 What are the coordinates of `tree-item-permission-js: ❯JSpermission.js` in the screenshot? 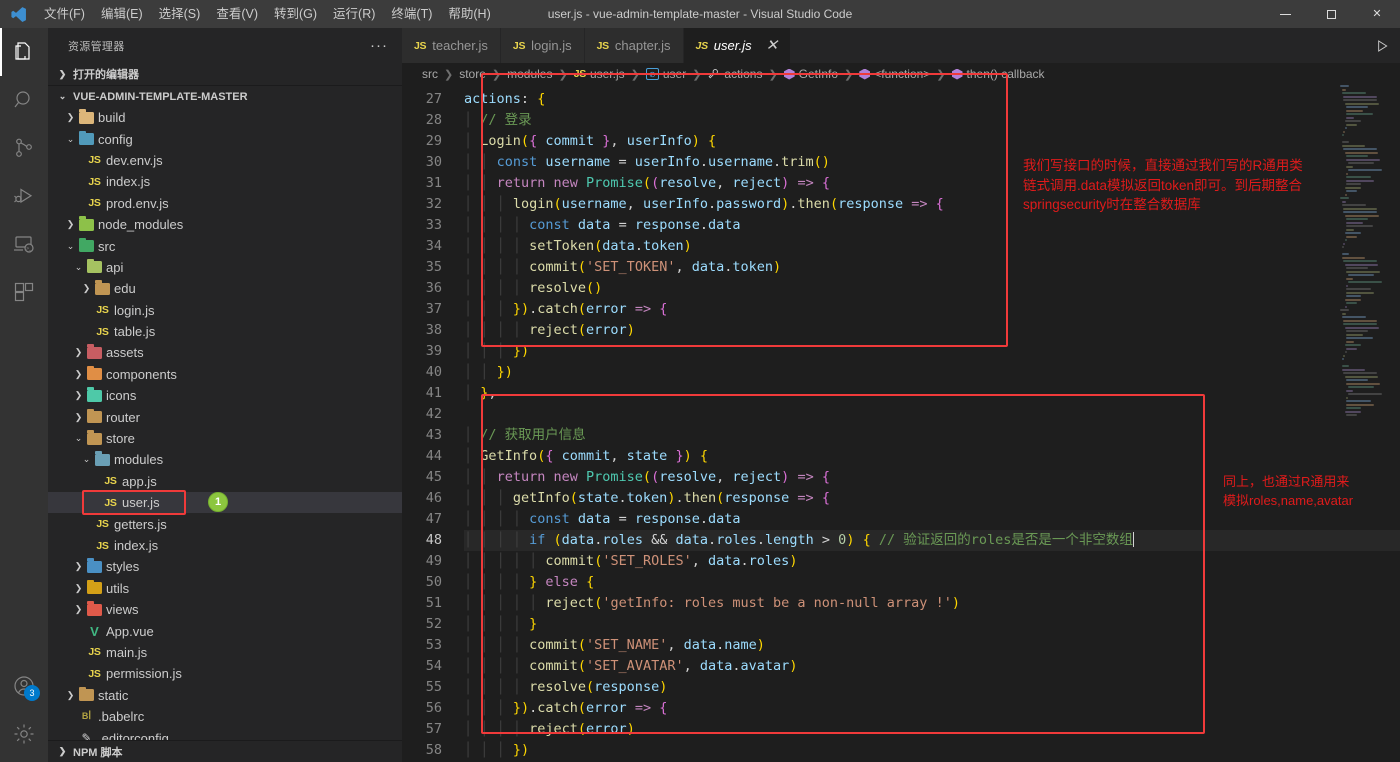 It's located at (225, 673).